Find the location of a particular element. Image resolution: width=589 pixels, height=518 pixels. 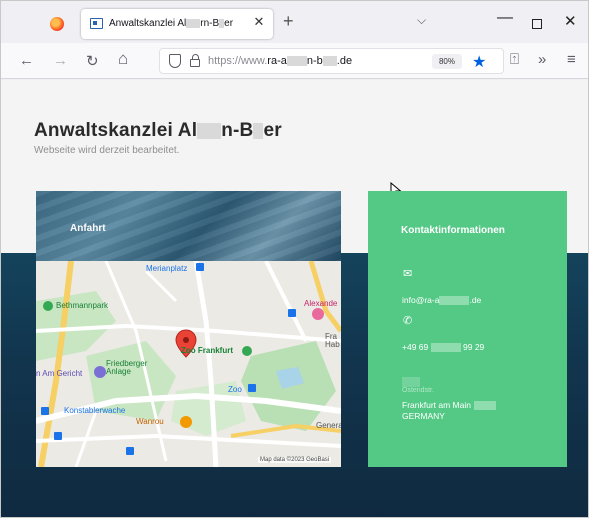

map-label-bethmannpark: Bethmannpark is located at coordinates (82, 305).